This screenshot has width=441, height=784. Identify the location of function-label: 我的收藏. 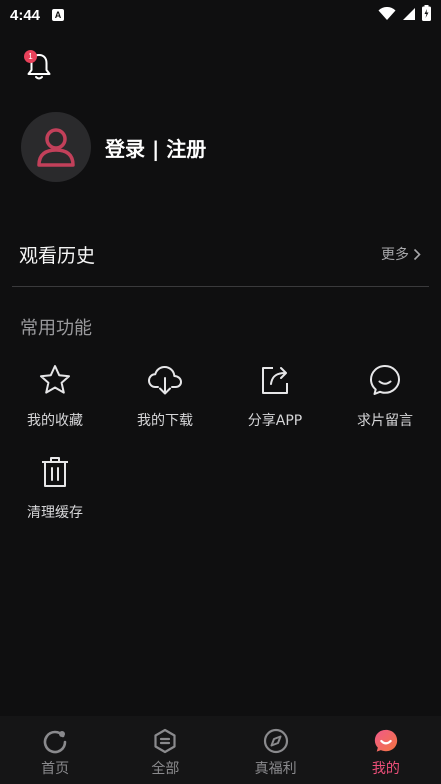
(55, 421).